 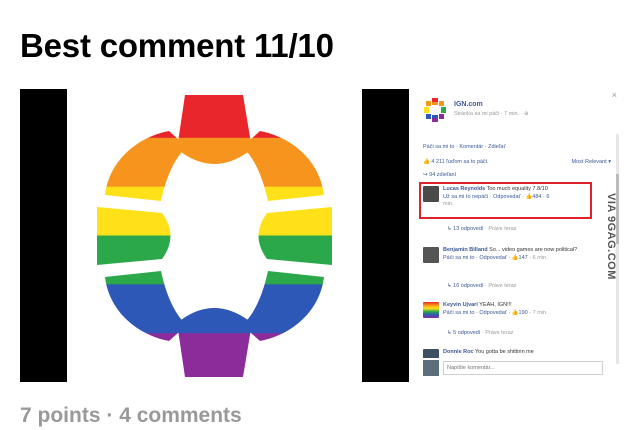 I want to click on image-letterbox-left, so click(x=43, y=235).